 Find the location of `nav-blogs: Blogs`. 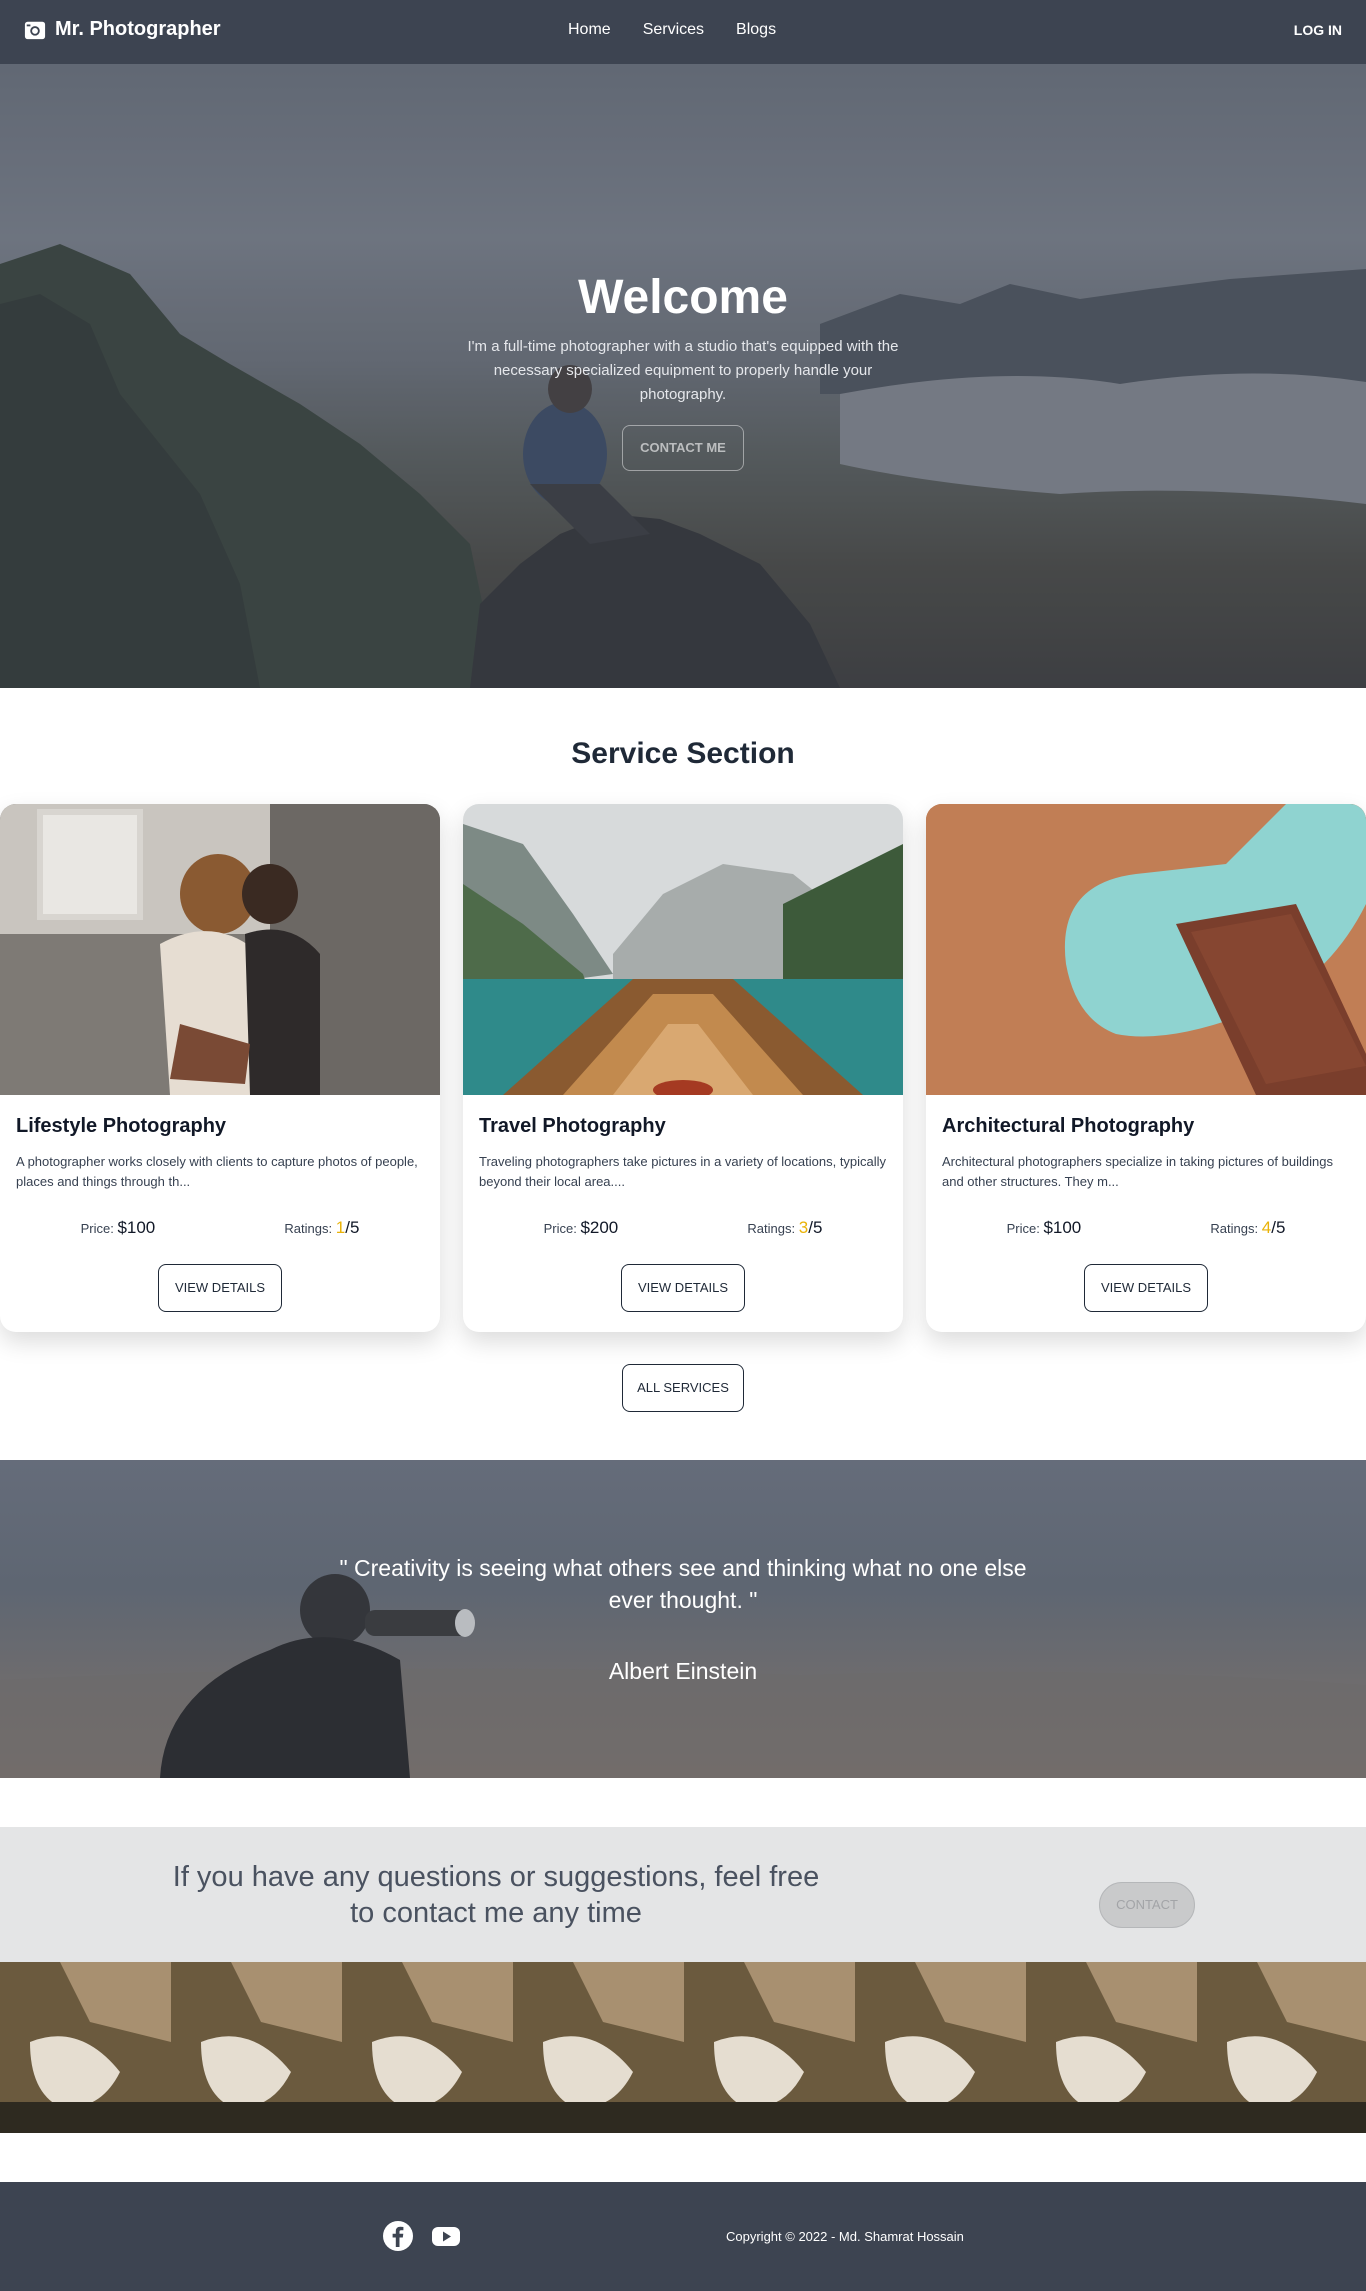

nav-blogs: Blogs is located at coordinates (756, 30).